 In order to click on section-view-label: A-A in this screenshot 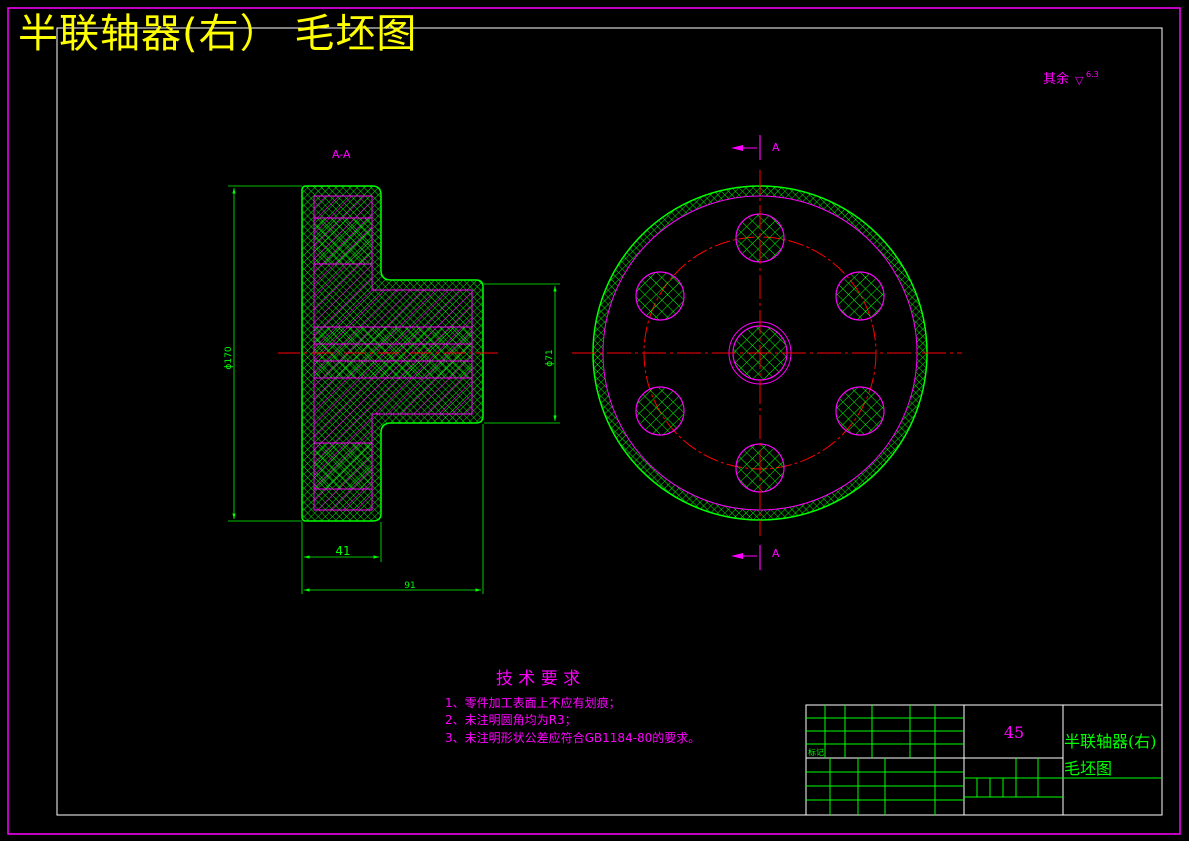, I will do `click(341, 154)`.